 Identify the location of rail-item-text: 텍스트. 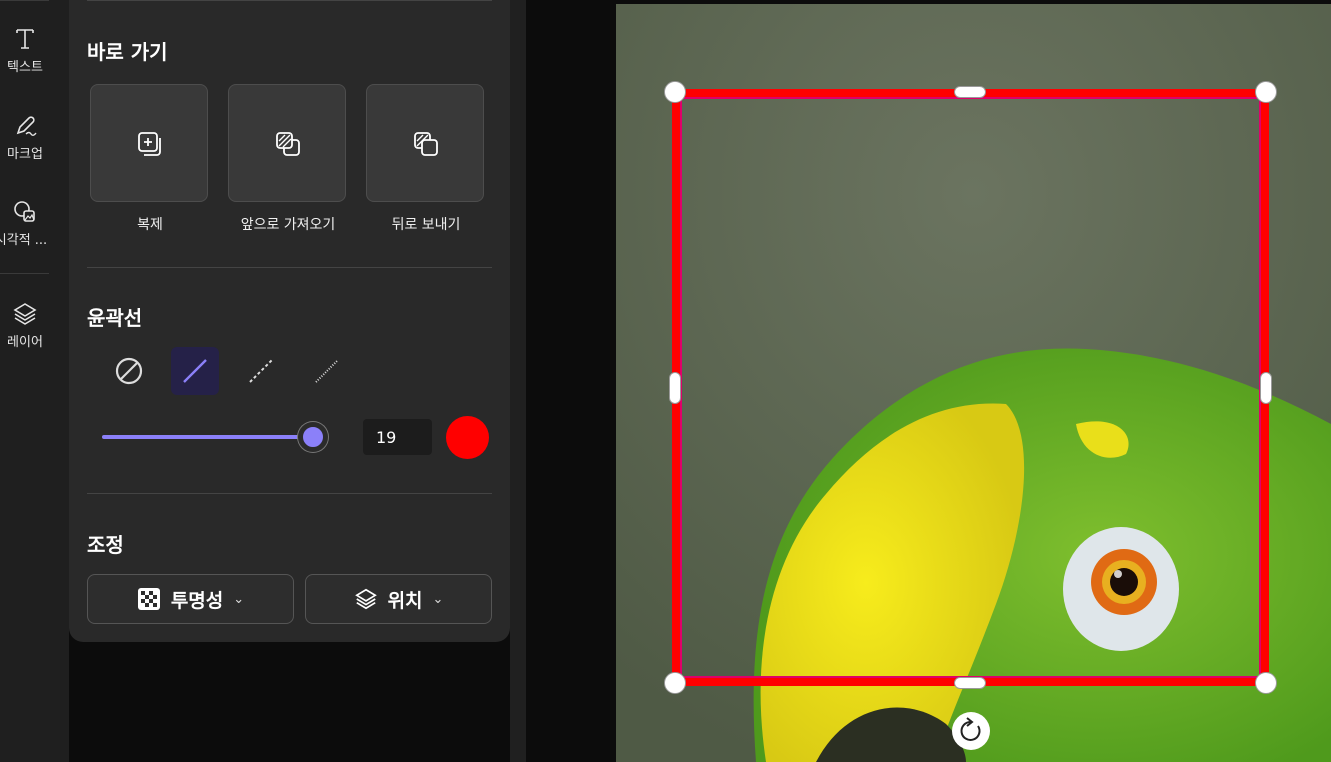
(25, 50).